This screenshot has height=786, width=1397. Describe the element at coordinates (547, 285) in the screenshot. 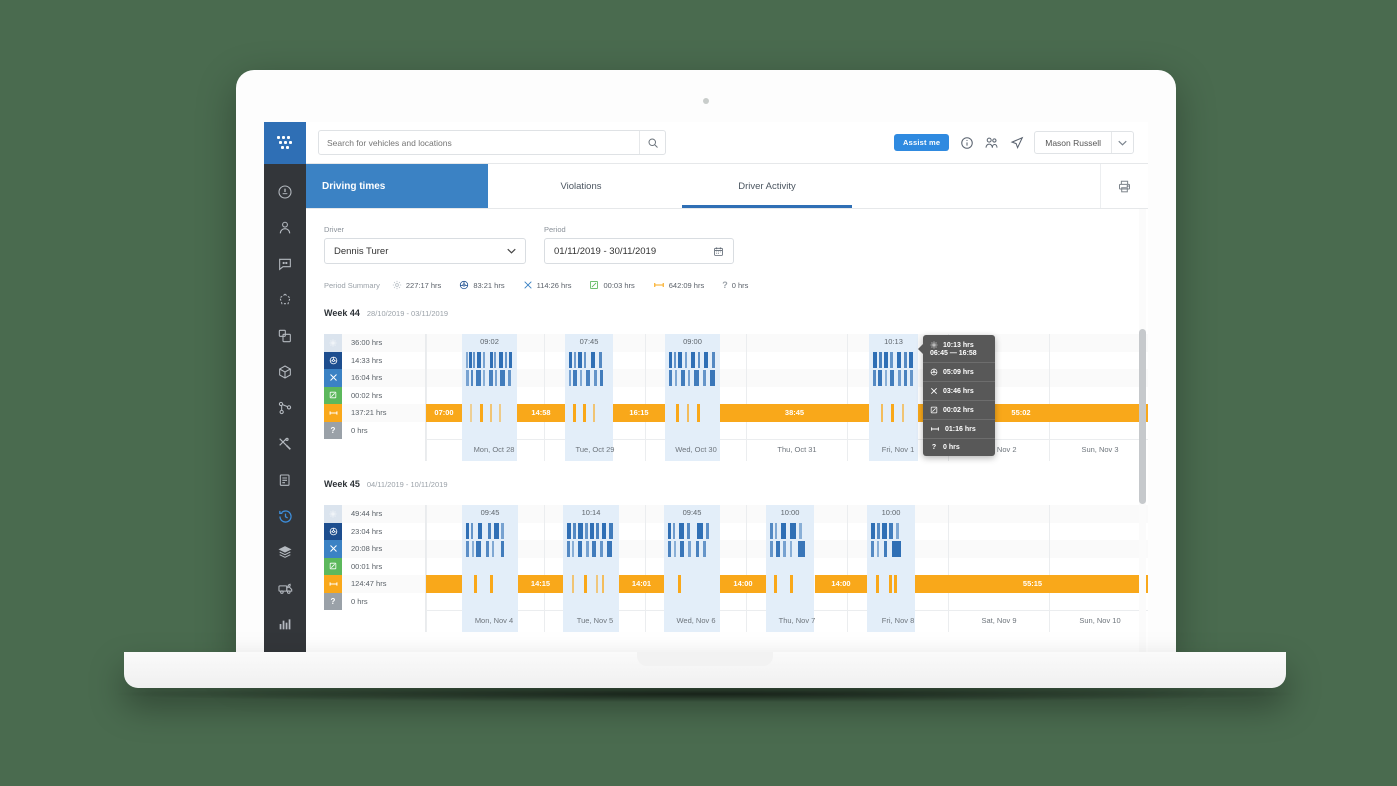

I see `summary-item-work: 114:26 hrs` at that location.